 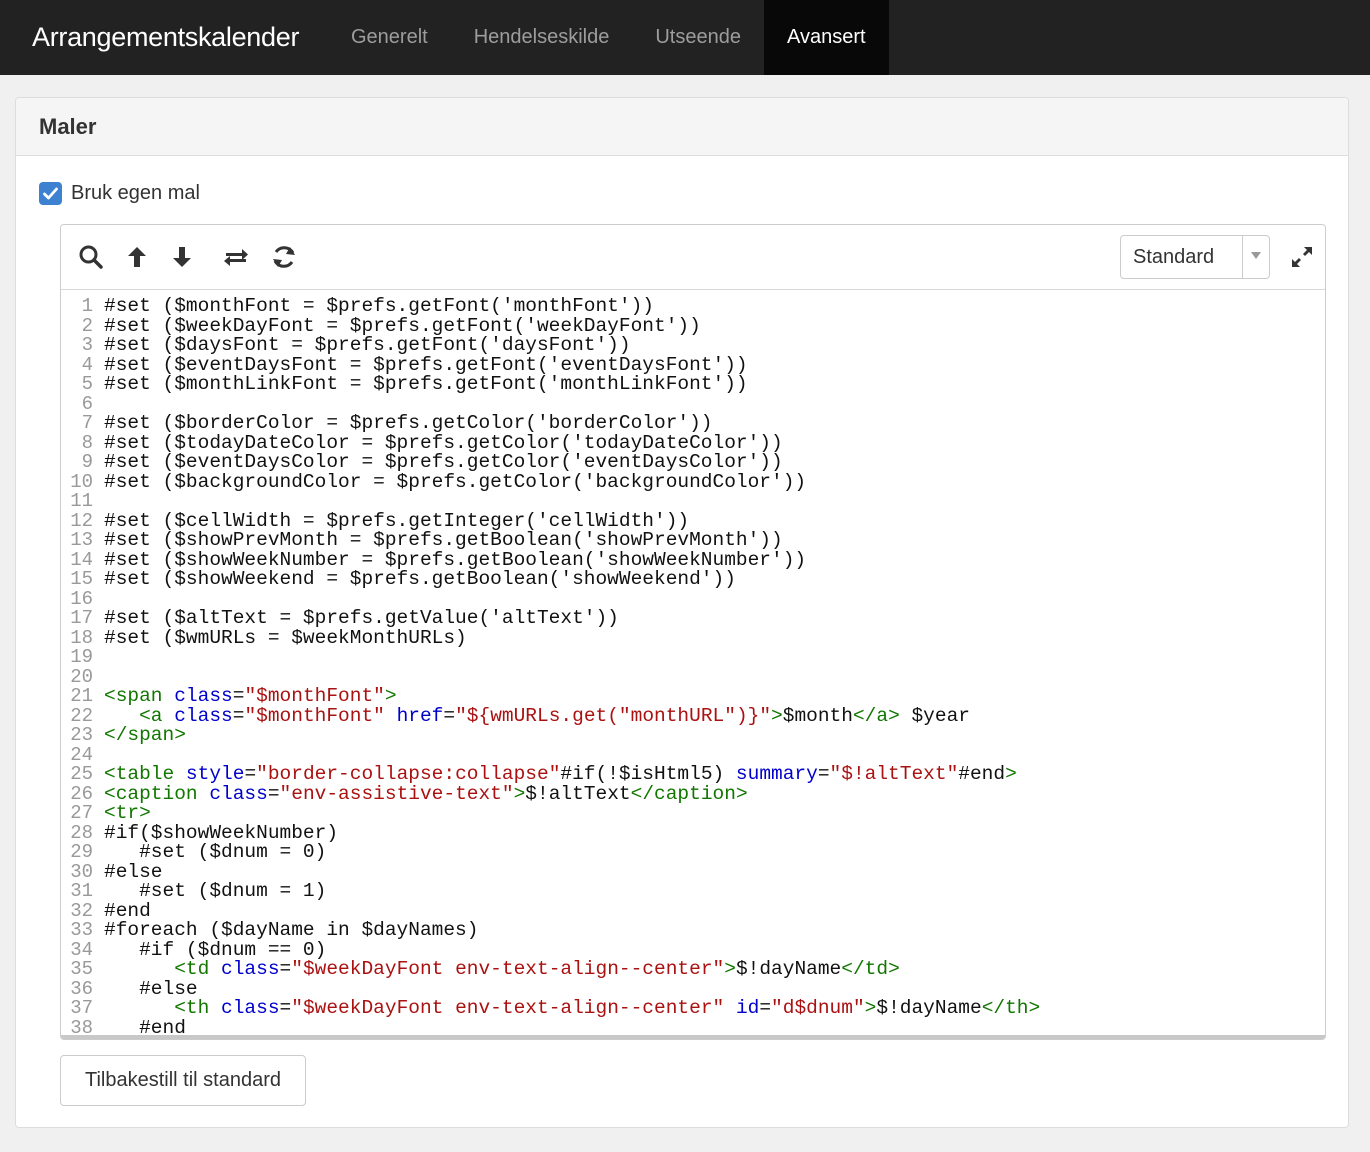 I want to click on custom-template-checkbox, so click(x=50, y=193).